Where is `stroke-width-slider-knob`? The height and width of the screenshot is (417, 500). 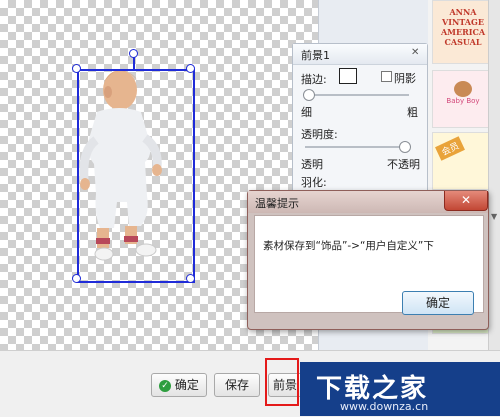
stroke-width-slider-knob is located at coordinates (309, 95).